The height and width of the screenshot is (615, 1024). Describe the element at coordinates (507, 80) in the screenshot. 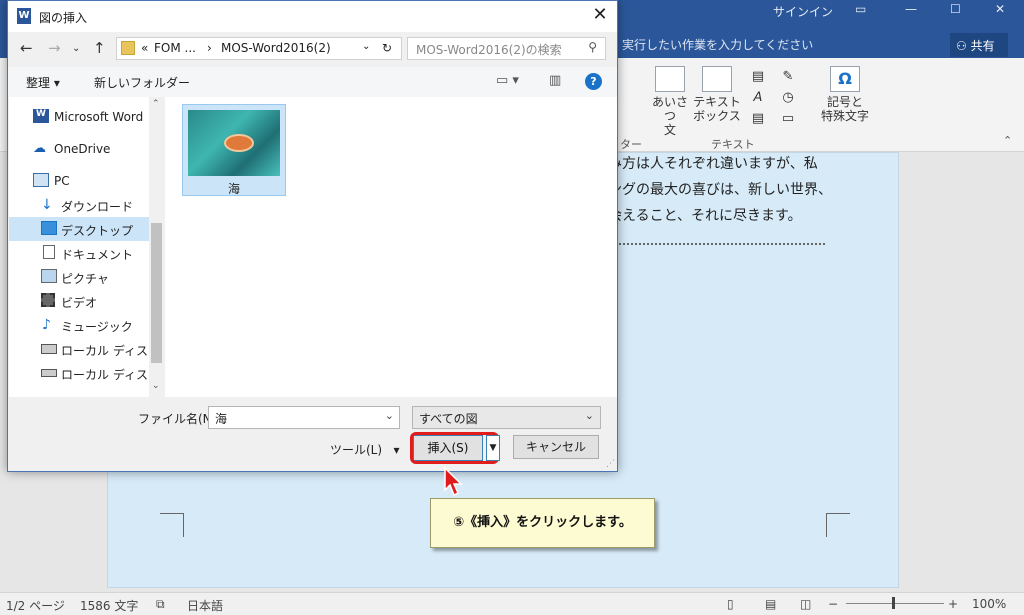

I see `view-options-icon: ▭ ▾` at that location.